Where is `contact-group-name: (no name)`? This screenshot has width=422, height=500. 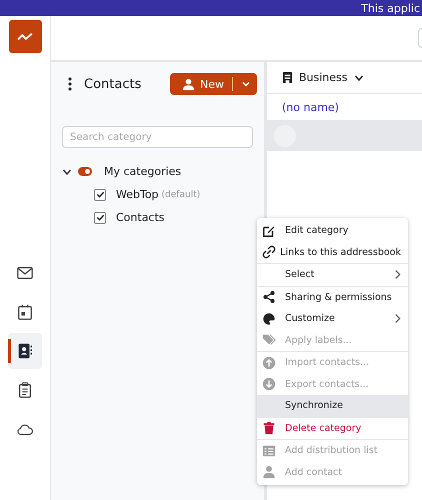
contact-group-name: (no name) is located at coordinates (310, 107).